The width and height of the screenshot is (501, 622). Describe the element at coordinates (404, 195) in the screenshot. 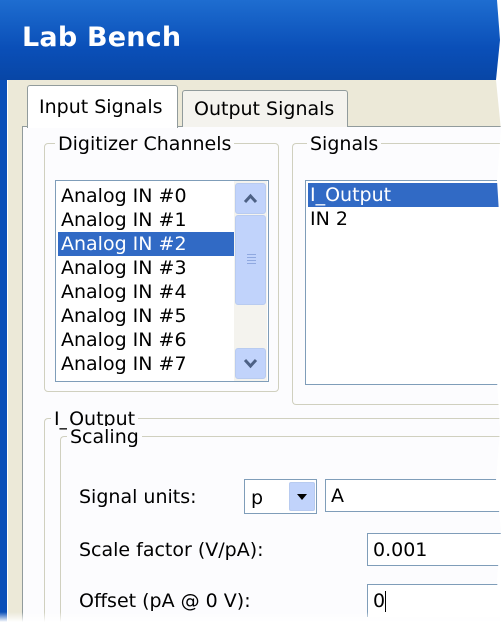

I see `list-item: I_Output` at that location.